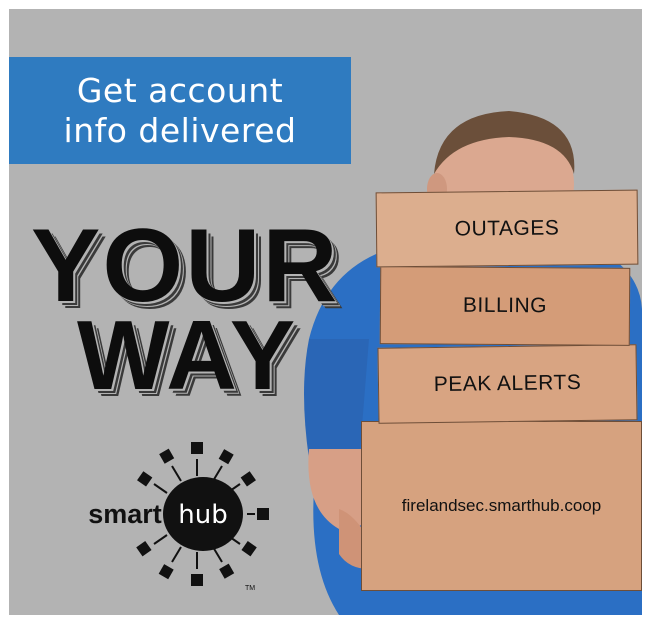 Image resolution: width=647 pixels, height=617 pixels. I want to click on billing-label: BILLING, so click(505, 305).